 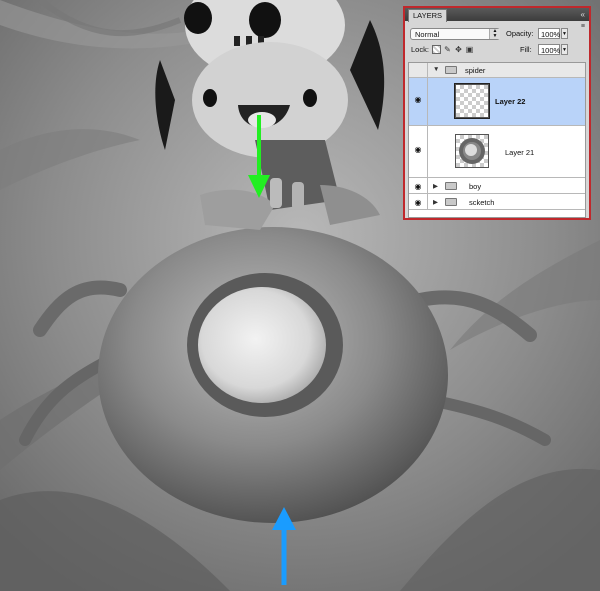 I want to click on tab-layers: LAYERS, so click(x=428, y=15).